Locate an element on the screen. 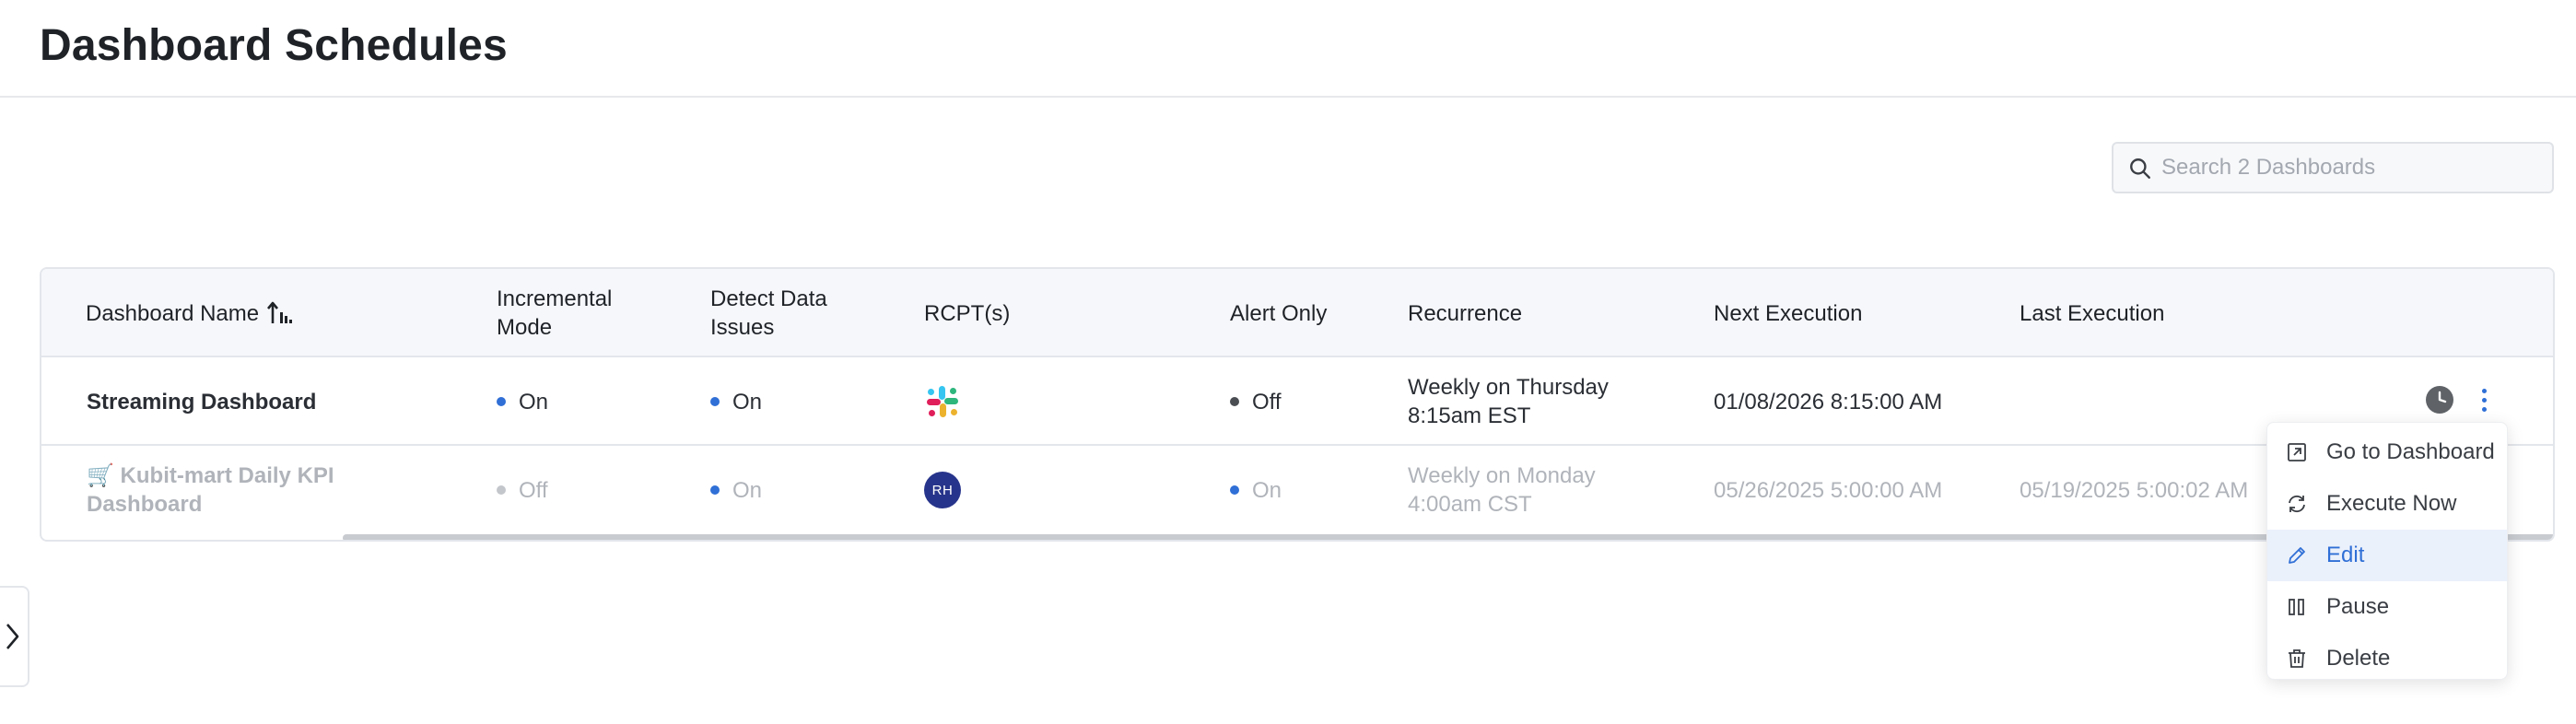 This screenshot has width=2576, height=724. pause-icon is located at coordinates (2296, 607).